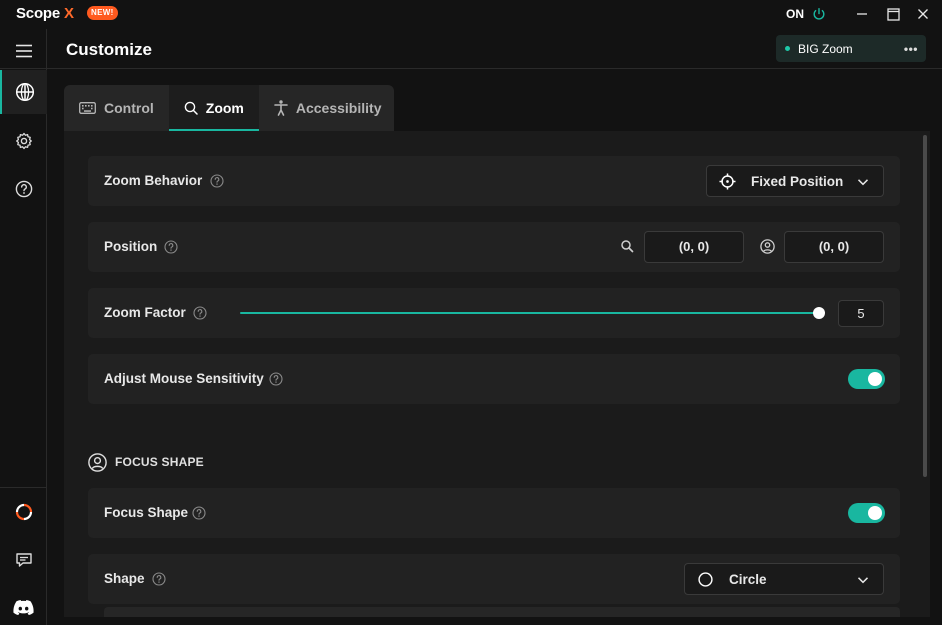 The image size is (942, 625). I want to click on maximize-icon, so click(893, 14).